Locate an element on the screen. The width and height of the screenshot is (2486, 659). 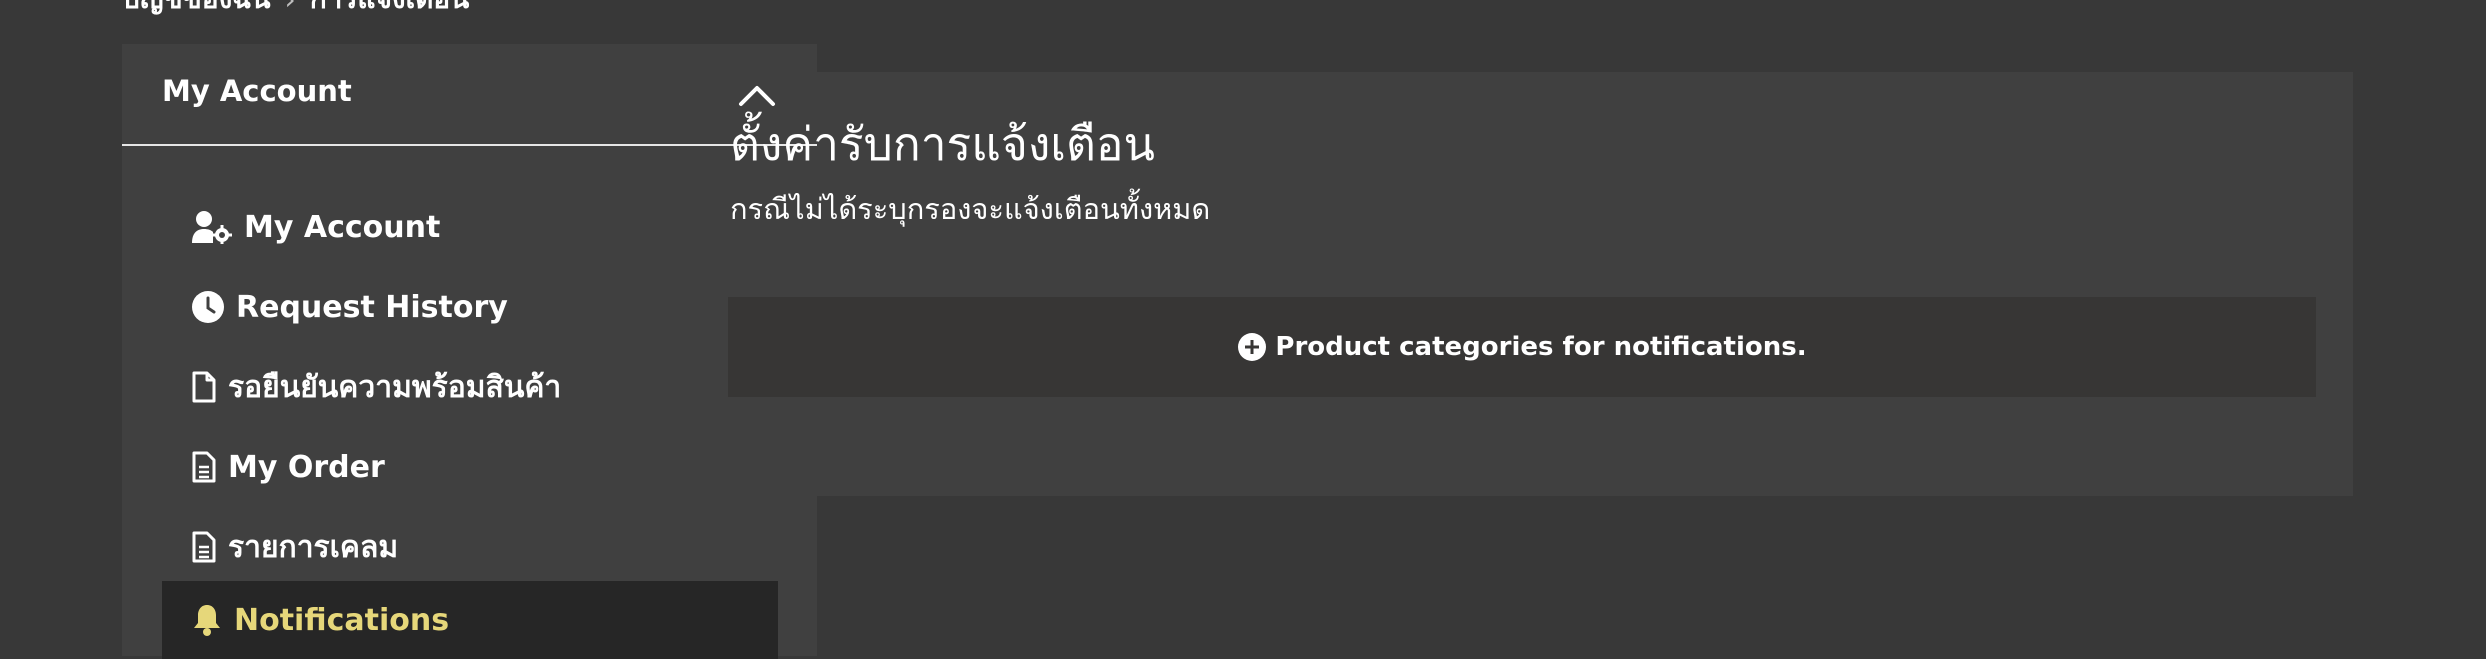
sidebar-item-my-order: My Order is located at coordinates (470, 467).